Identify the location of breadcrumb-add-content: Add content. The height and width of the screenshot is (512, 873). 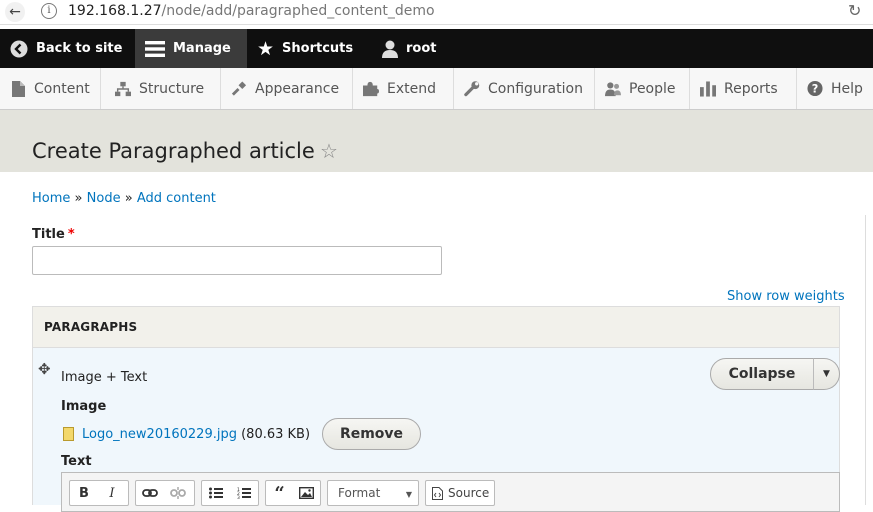
(176, 198).